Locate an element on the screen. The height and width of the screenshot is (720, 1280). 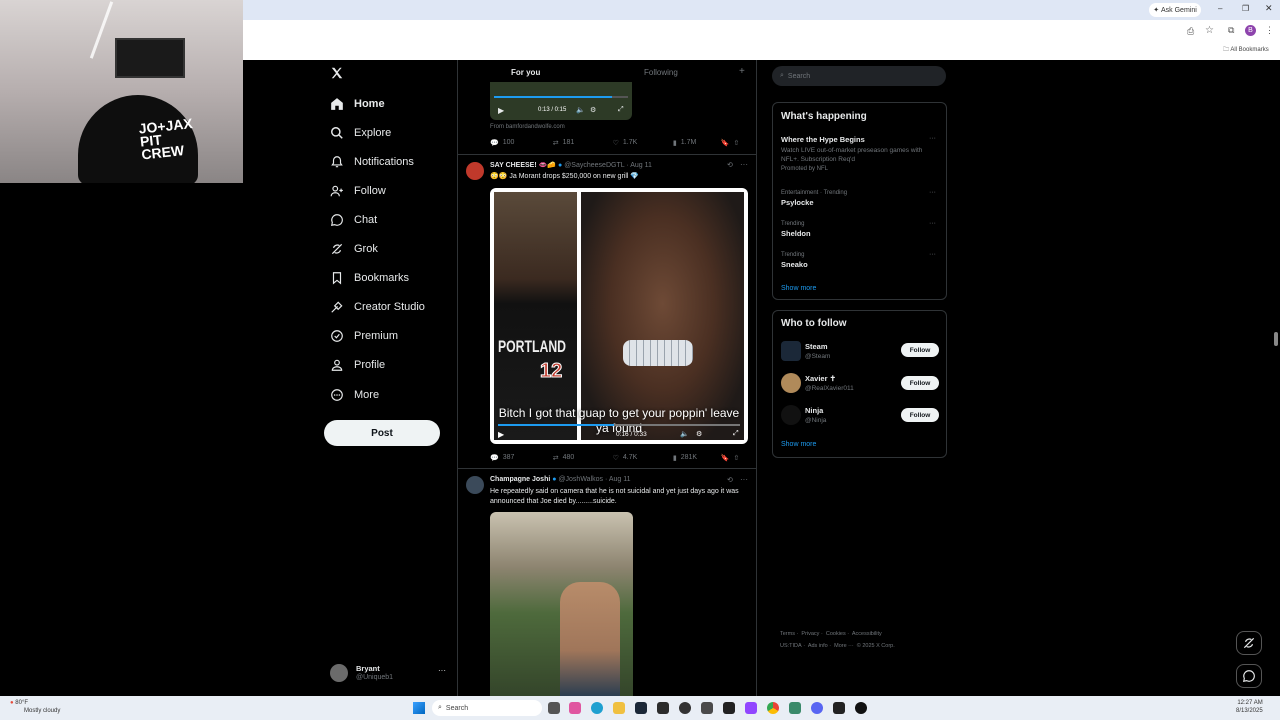
search-input: ⌕ Search is located at coordinates (859, 76).